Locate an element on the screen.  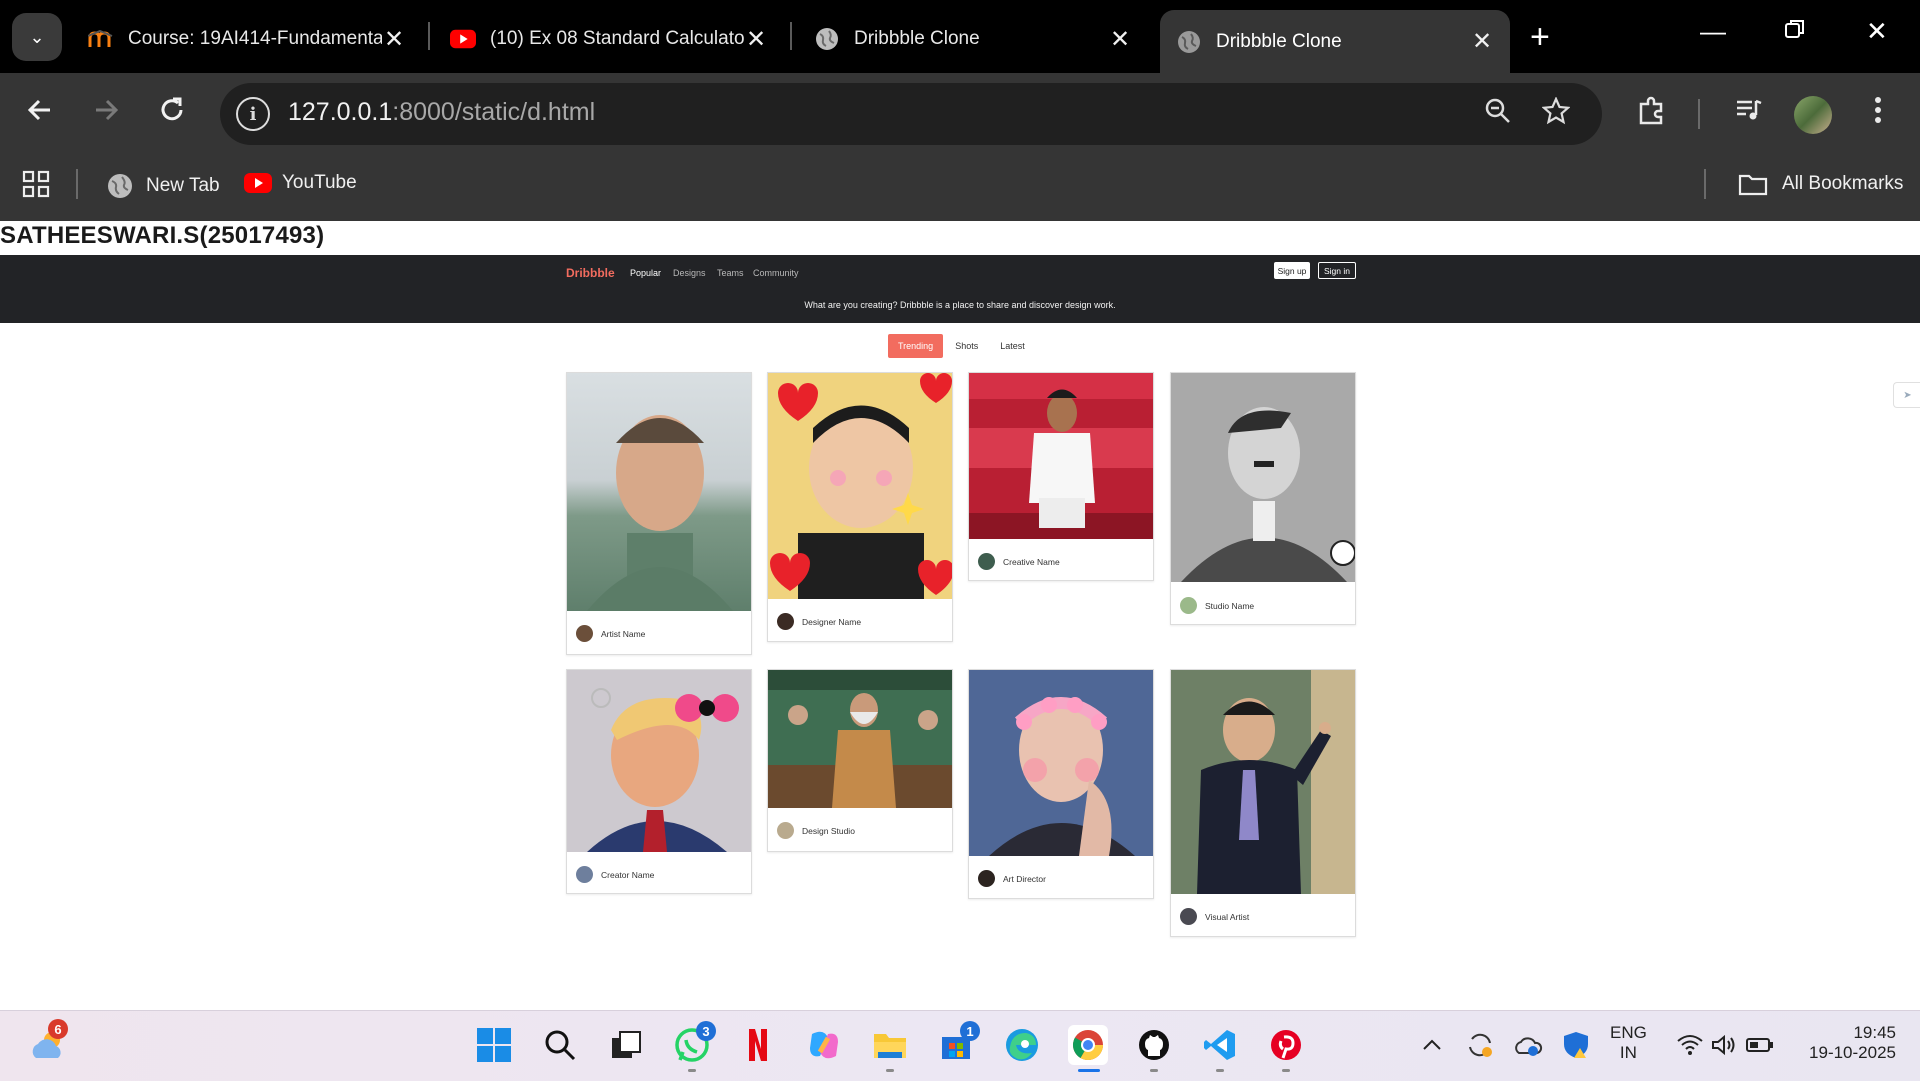
media-queue-icon is located at coordinates (1749, 113).